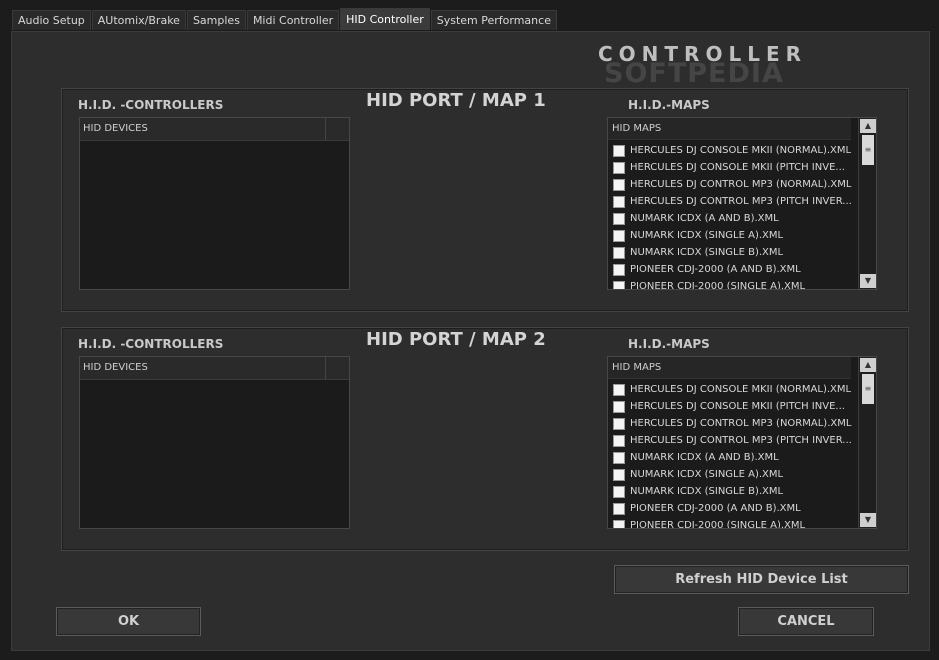 This screenshot has height=660, width=939. I want to click on tab-automix-brake: AUtomix/Brake, so click(138, 20).